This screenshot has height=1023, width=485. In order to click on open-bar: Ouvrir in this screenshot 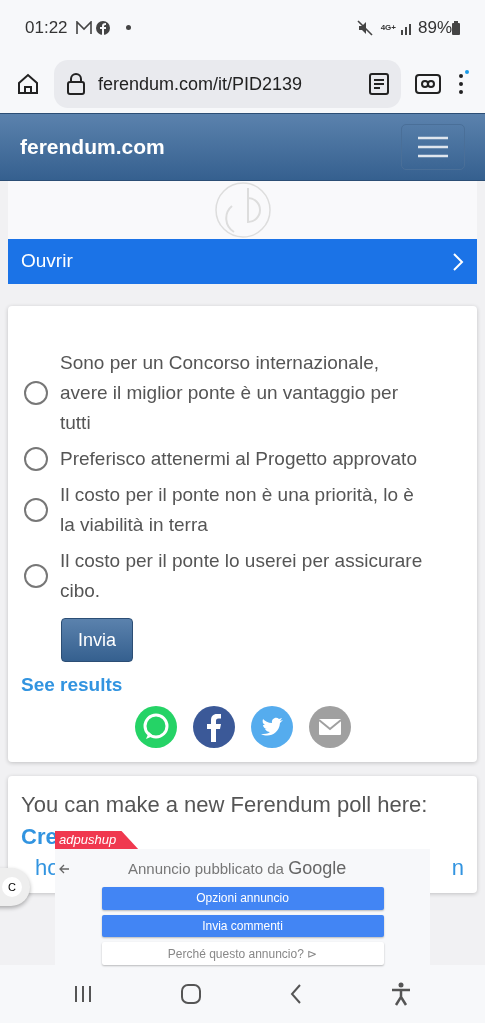, I will do `click(242, 261)`.